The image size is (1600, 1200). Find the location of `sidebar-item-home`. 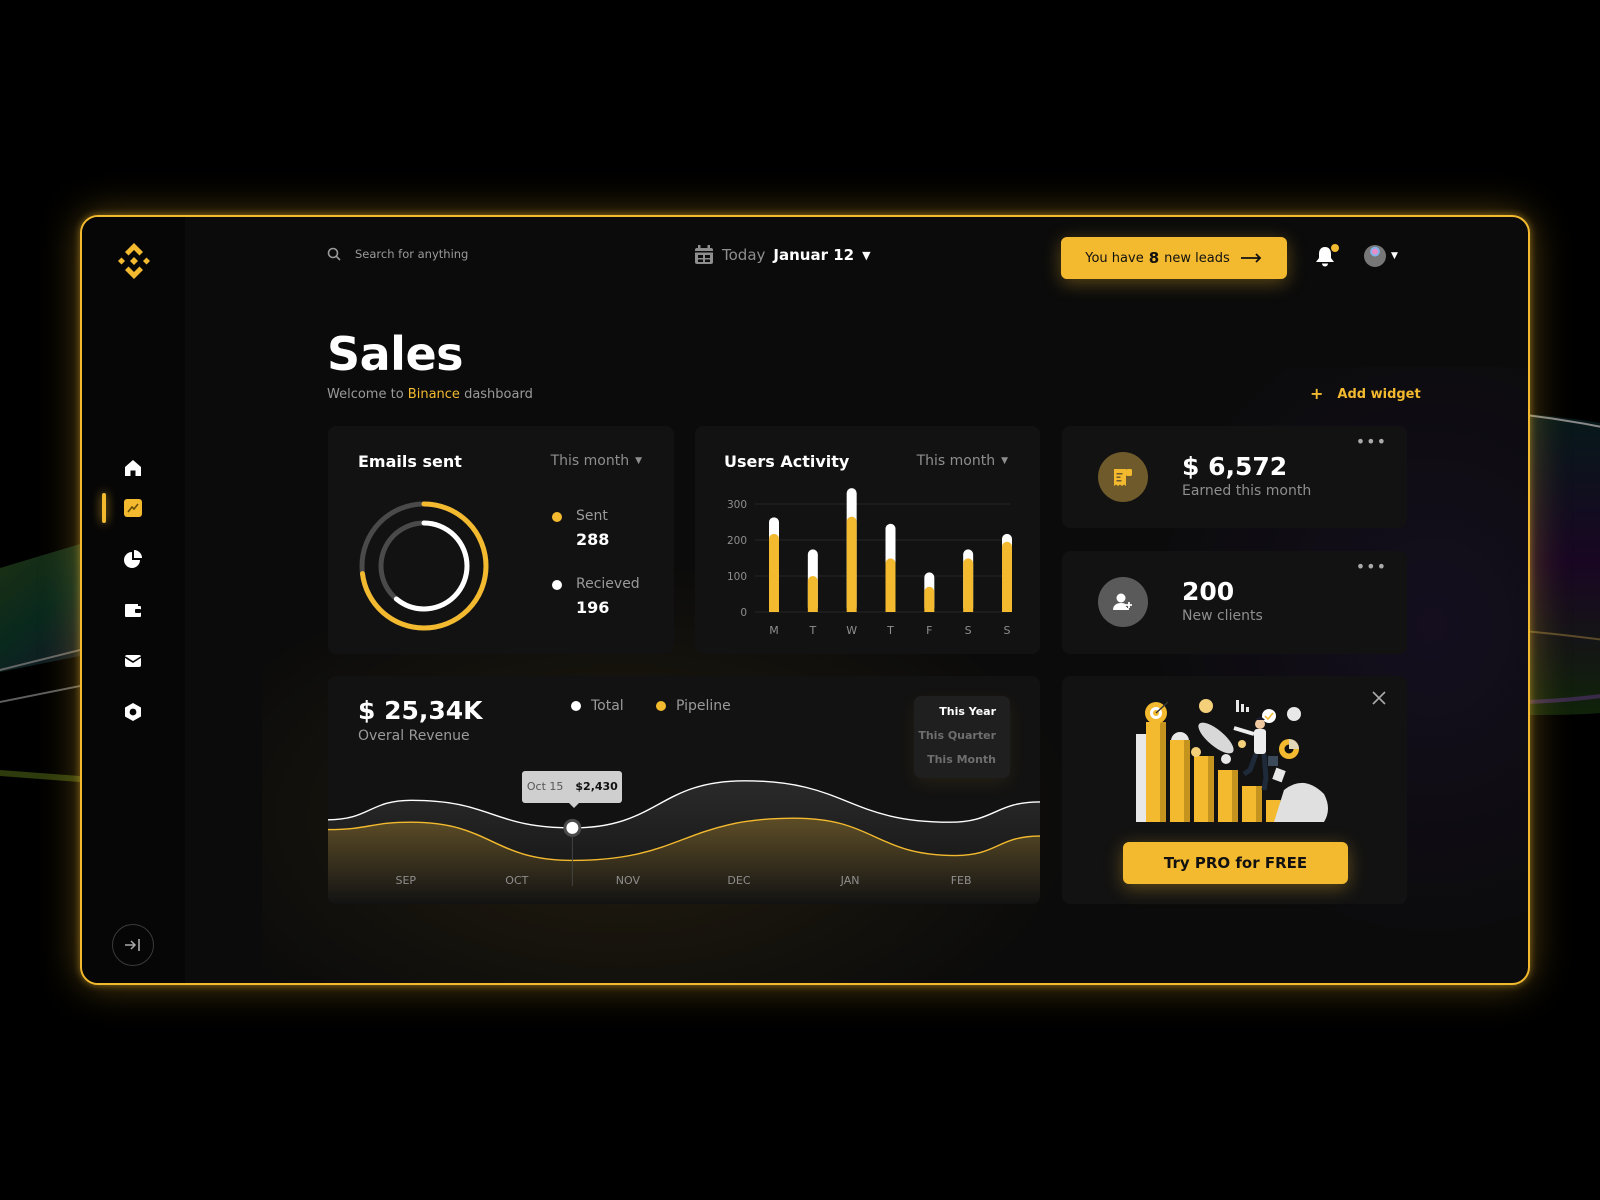

sidebar-item-home is located at coordinates (133, 468).